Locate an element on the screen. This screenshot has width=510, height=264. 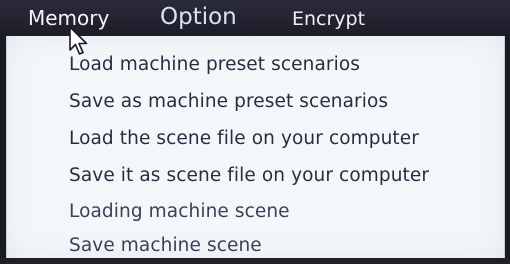
bottom-bezel is located at coordinates (255, 261).